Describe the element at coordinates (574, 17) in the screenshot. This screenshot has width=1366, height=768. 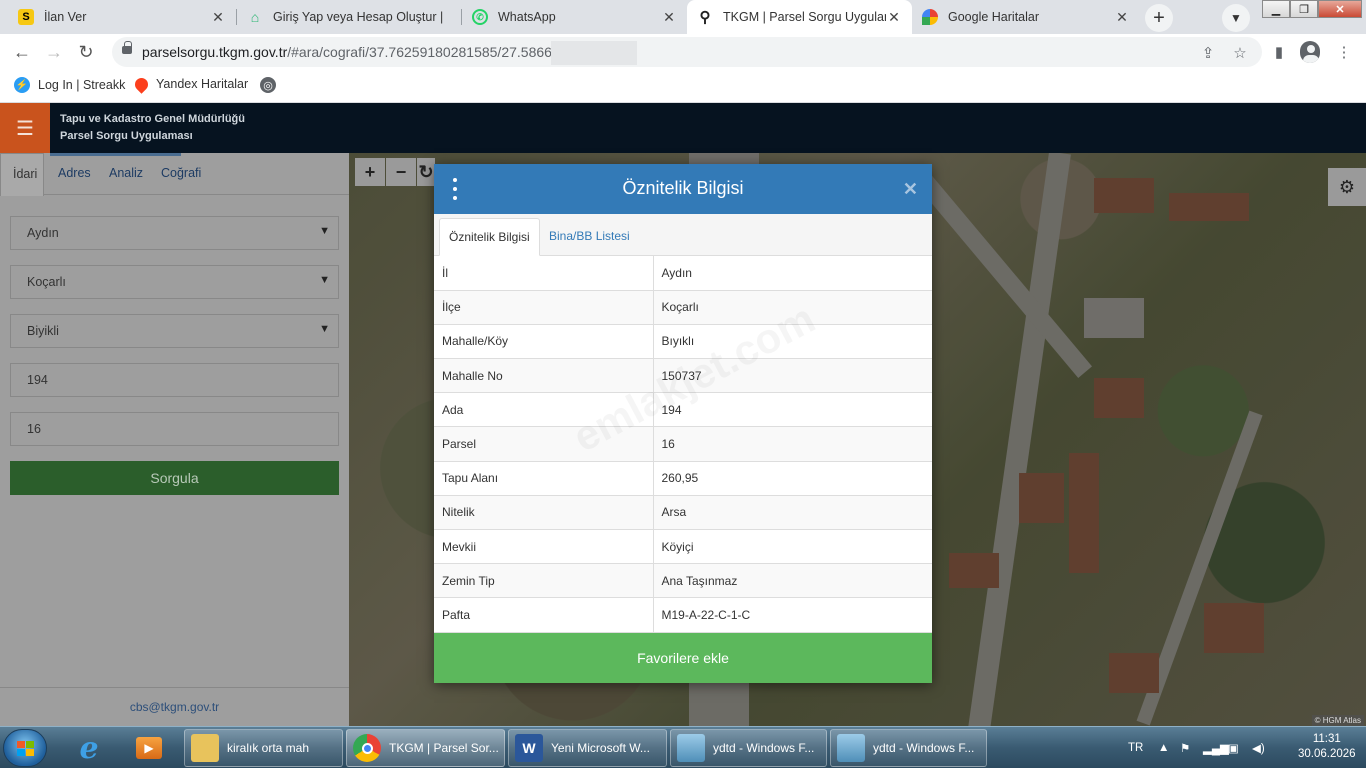
I see `browser-tab-whatsapp: ✆ WhatsApp ✕` at that location.